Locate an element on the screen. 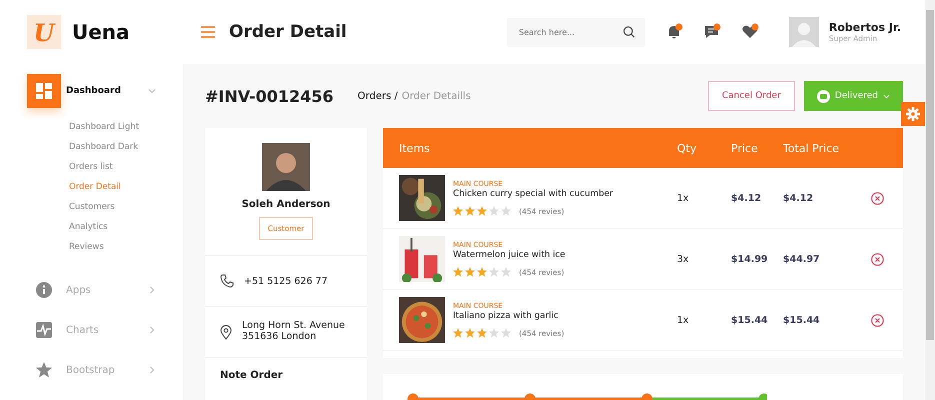  submenu-item: Orders list is located at coordinates (126, 167).